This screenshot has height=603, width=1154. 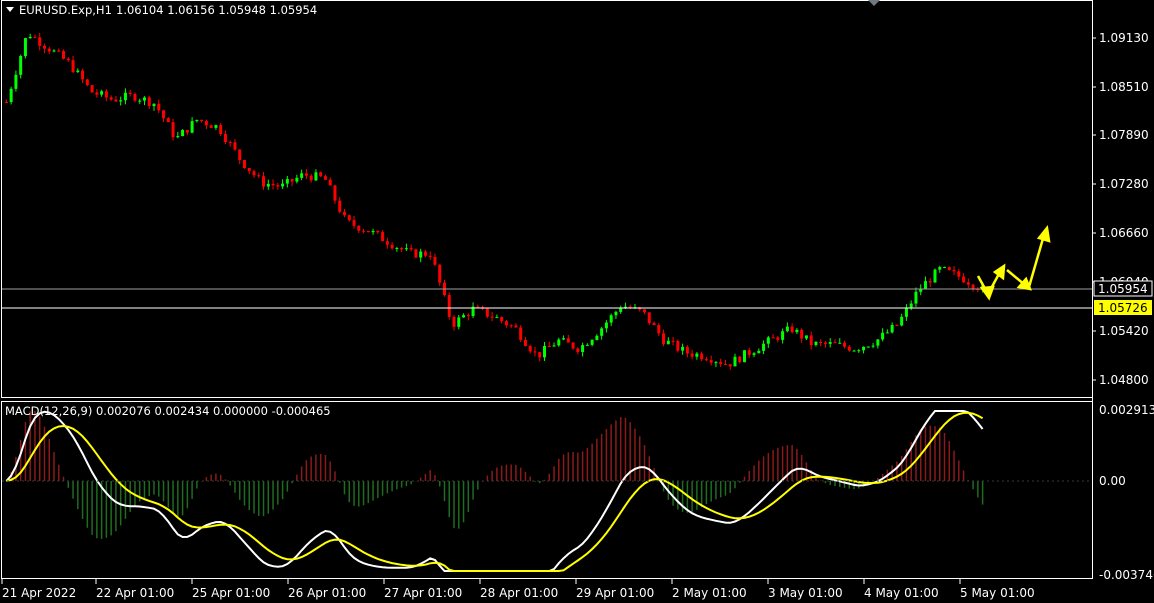 What do you see at coordinates (39, 593) in the screenshot?
I see `time-label-0: 21 Apr 2022` at bounding box center [39, 593].